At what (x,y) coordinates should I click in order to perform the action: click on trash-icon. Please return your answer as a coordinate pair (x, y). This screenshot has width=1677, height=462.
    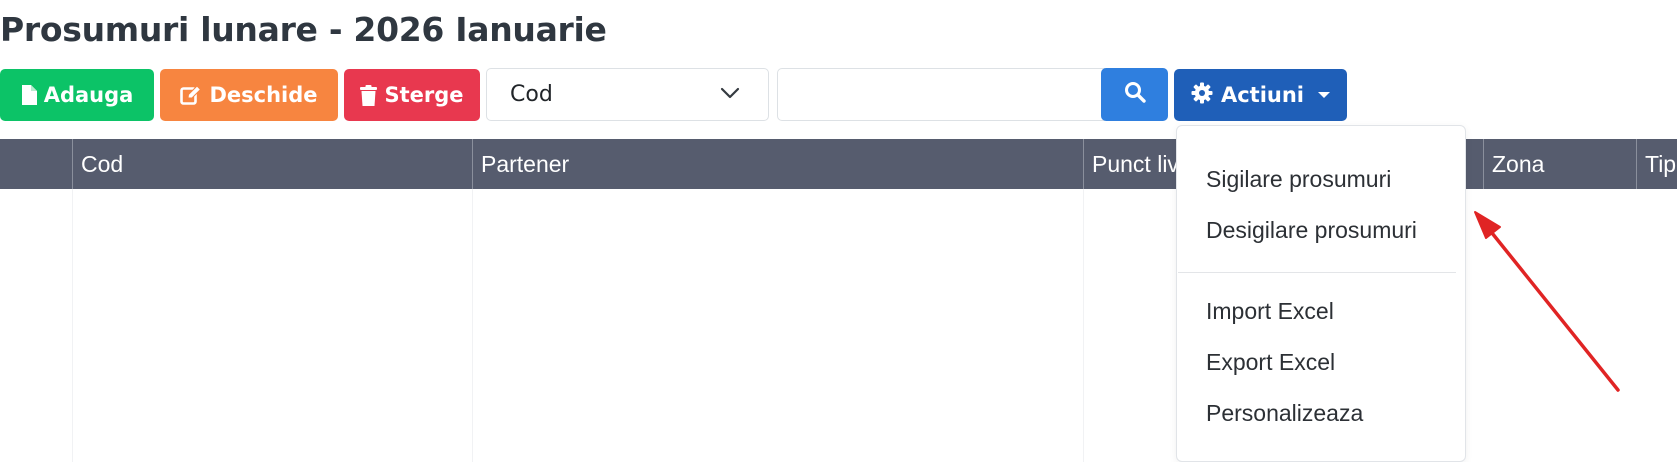
    Looking at the image, I should click on (369, 95).